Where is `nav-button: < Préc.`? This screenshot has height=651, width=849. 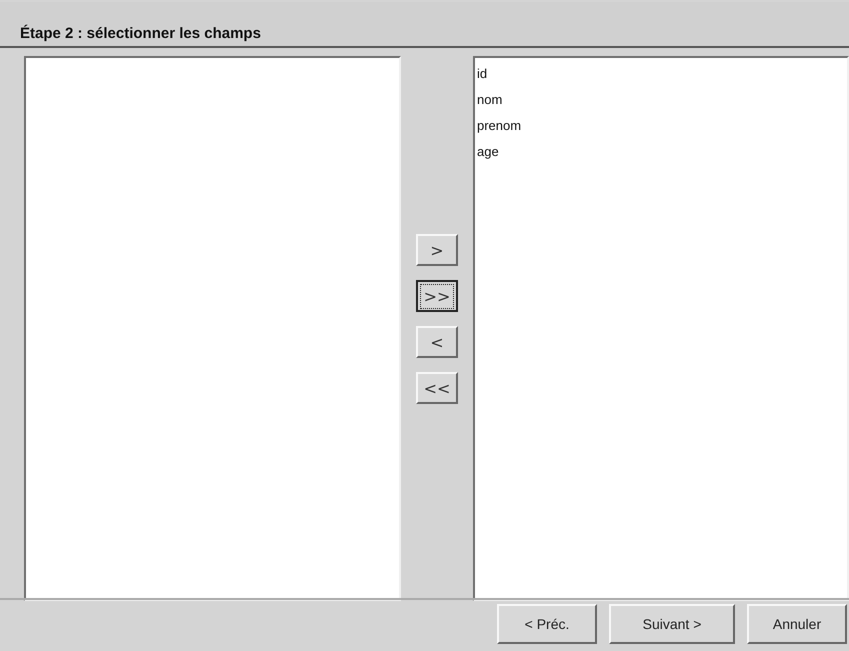 nav-button: < Préc. is located at coordinates (547, 624).